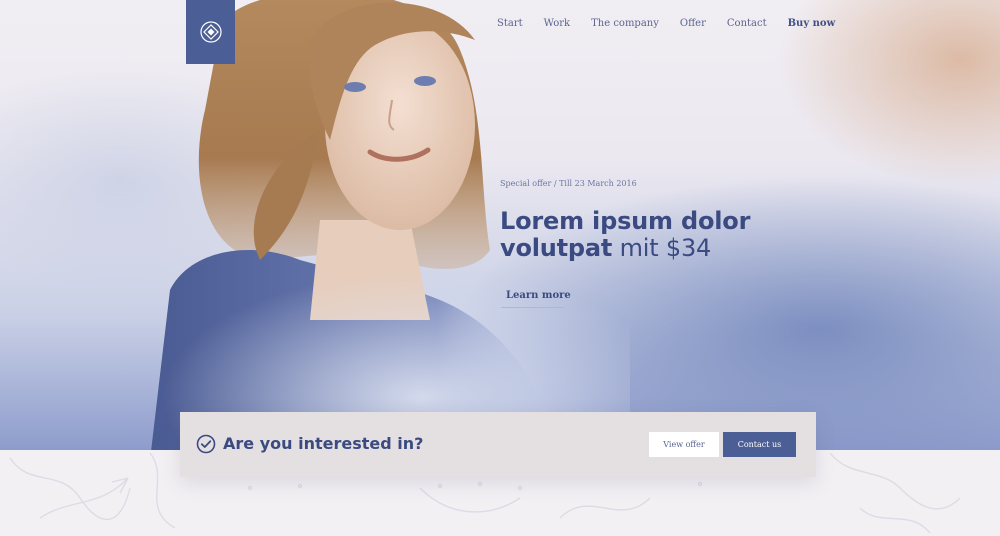 The width and height of the screenshot is (1000, 536). I want to click on learn-more-link: Learn more, so click(538, 295).